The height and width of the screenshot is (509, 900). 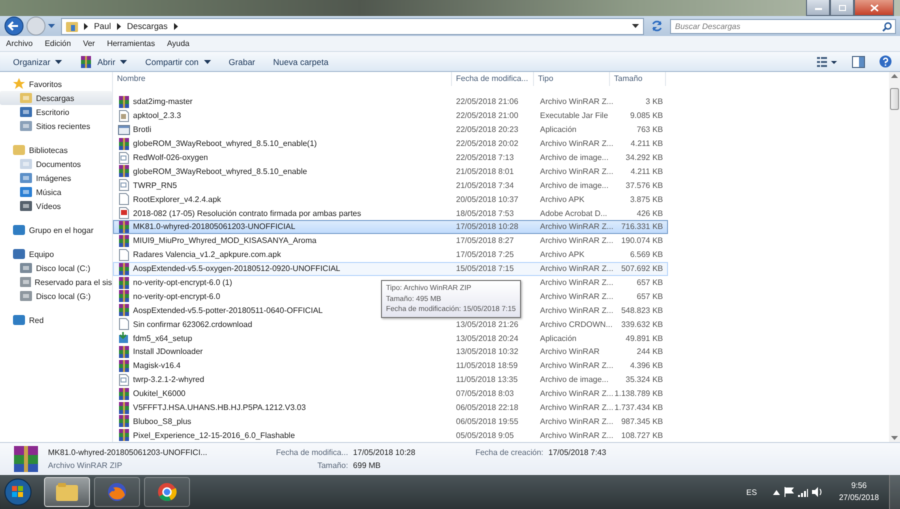 I want to click on file-row: Radares Valencia_v1.2_apkpure.com.apk, so click(x=283, y=254).